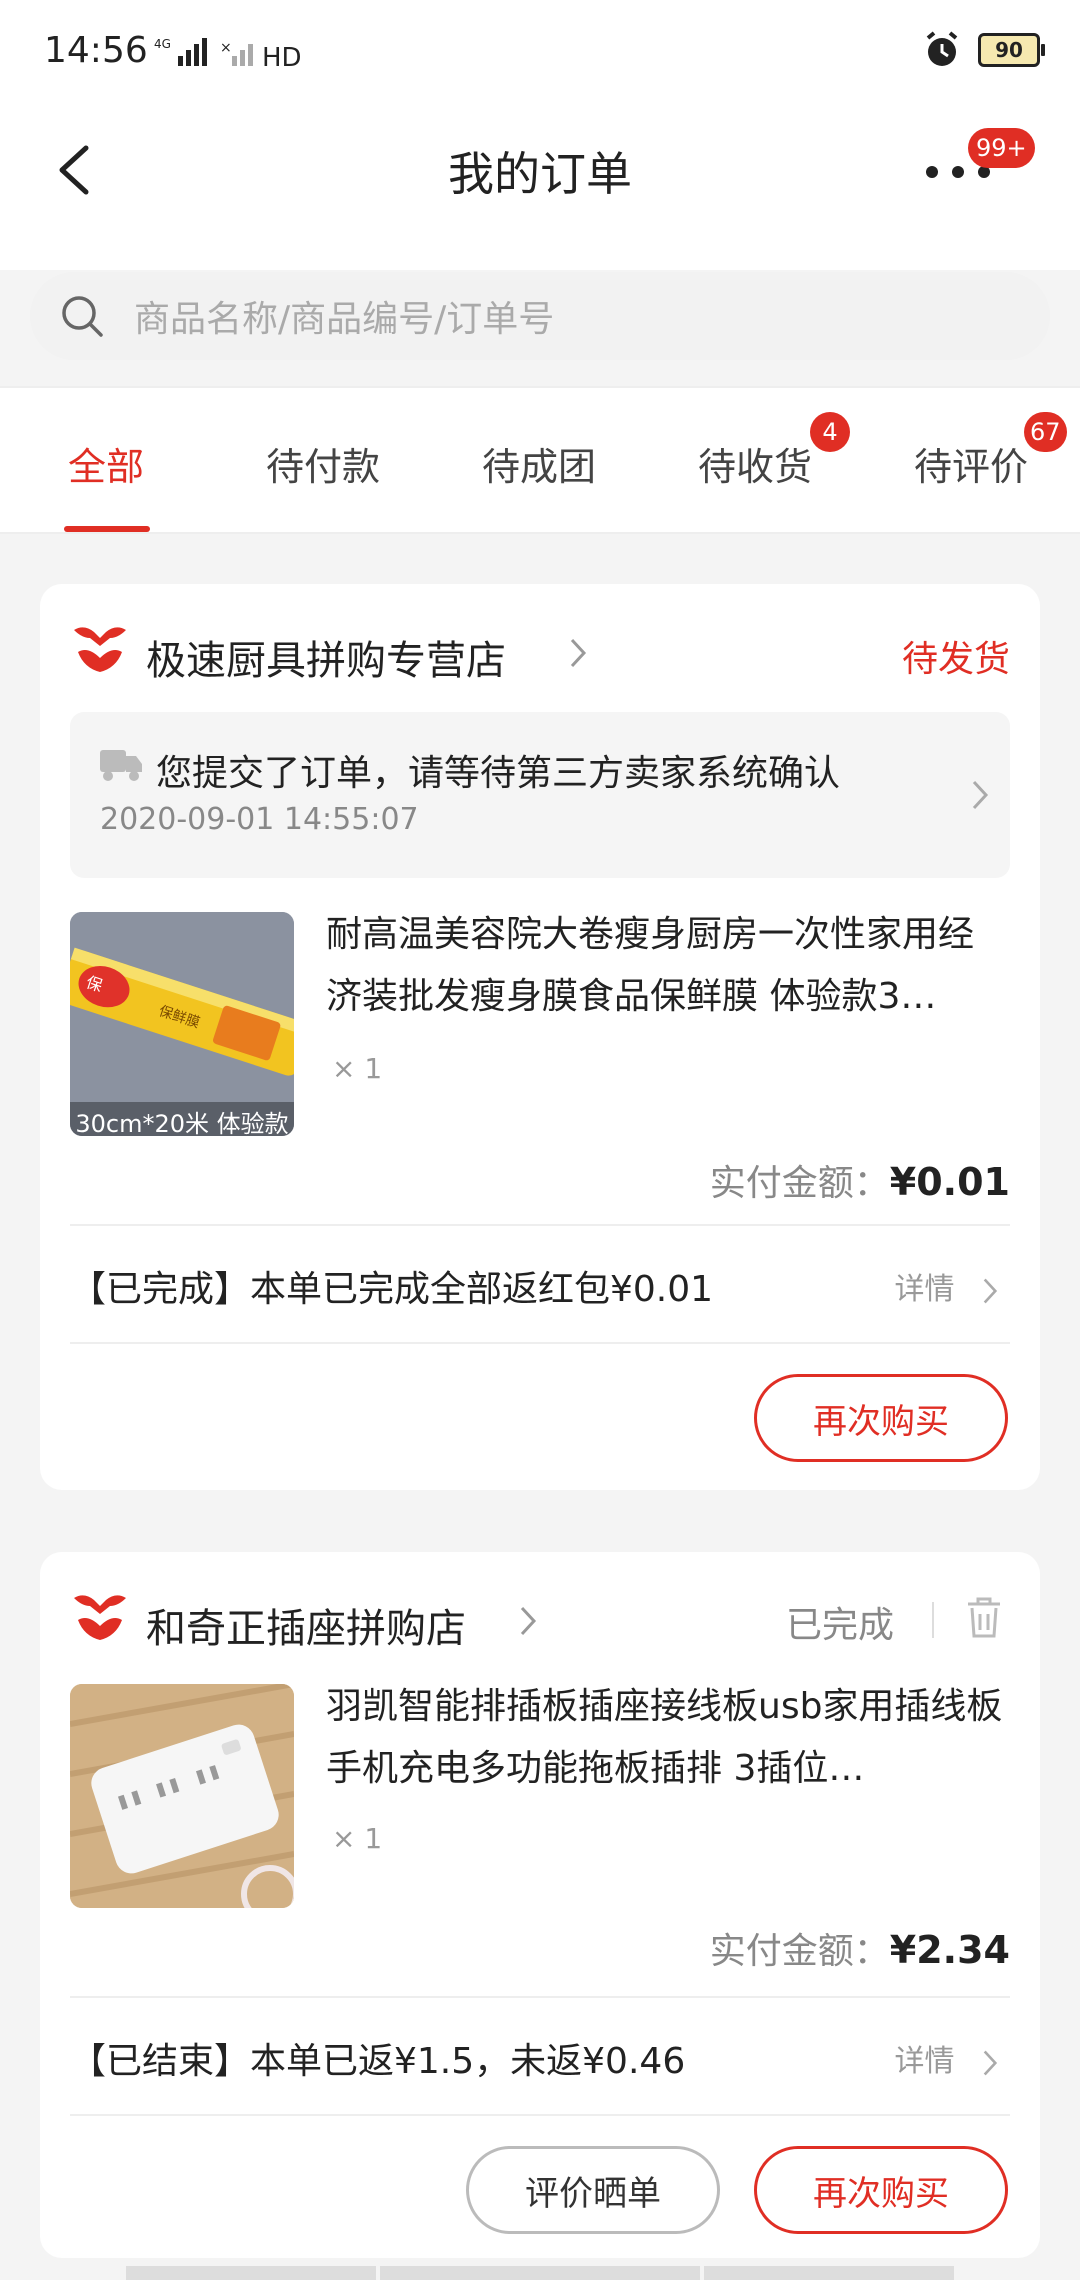 The width and height of the screenshot is (1080, 2280). Describe the element at coordinates (1011, 50) in the screenshot. I see `battery-icon: 90` at that location.